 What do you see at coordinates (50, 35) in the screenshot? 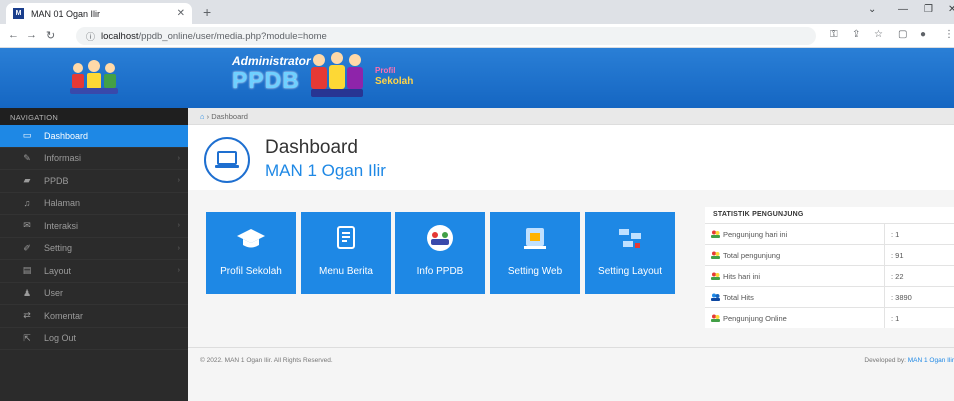
I see `reload-icon: ↻` at bounding box center [50, 35].